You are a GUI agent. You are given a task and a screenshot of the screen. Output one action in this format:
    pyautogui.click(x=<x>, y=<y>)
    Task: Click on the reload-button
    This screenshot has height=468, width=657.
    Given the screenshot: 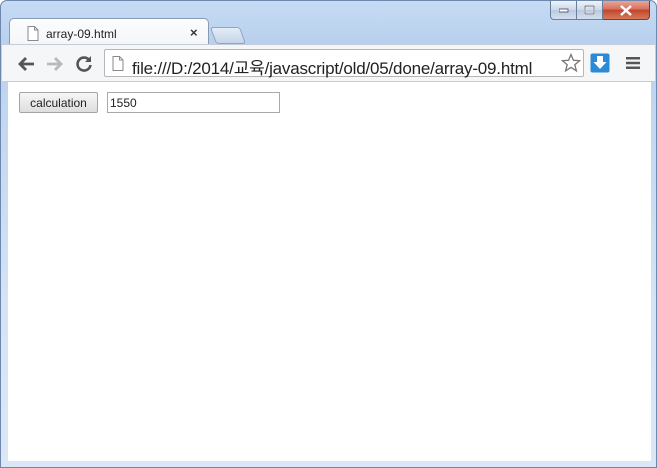 What is the action you would take?
    pyautogui.click(x=84, y=64)
    